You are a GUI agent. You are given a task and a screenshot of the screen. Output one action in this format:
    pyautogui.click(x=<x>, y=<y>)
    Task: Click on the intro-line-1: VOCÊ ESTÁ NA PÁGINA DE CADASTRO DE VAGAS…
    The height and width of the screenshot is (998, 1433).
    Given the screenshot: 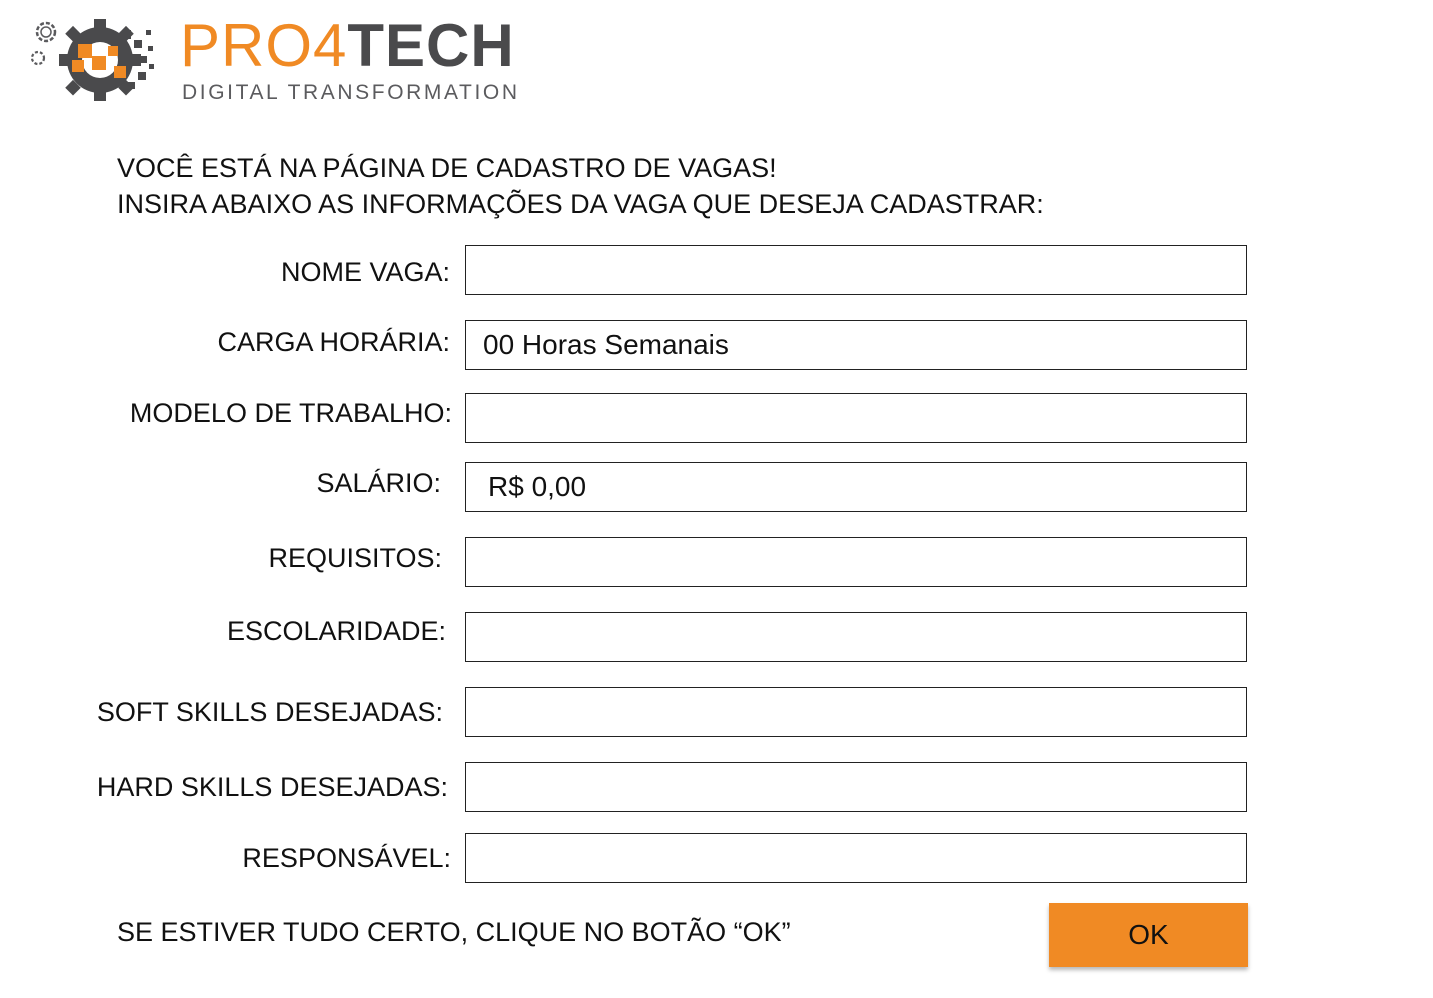 What is the action you would take?
    pyautogui.click(x=447, y=168)
    